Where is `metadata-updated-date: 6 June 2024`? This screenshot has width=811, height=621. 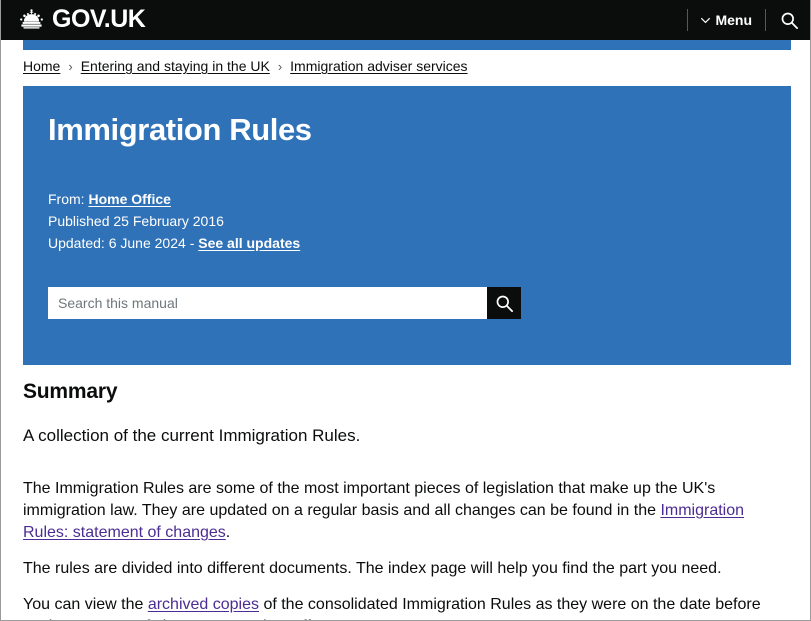 metadata-updated-date: 6 June 2024 is located at coordinates (147, 243).